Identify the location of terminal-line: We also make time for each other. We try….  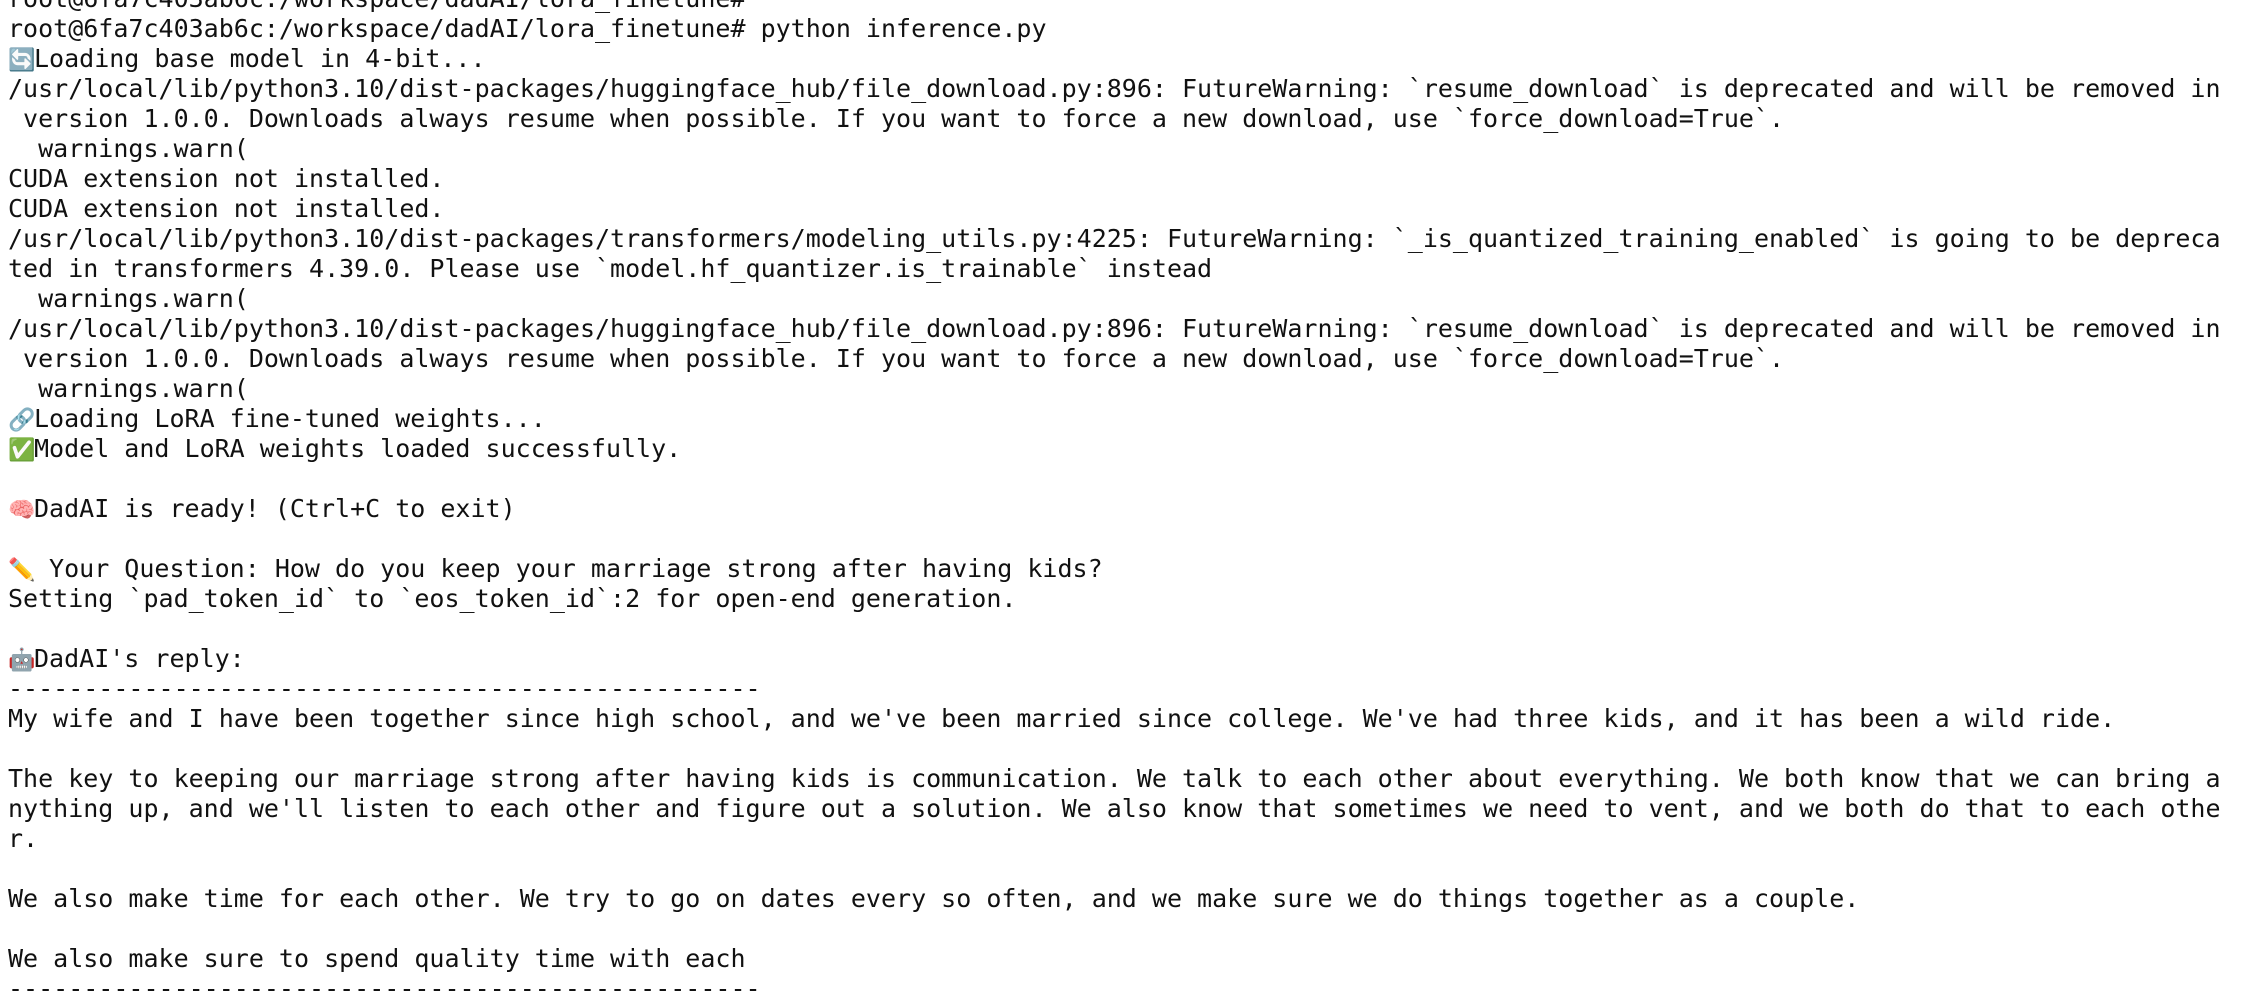
(1129, 899).